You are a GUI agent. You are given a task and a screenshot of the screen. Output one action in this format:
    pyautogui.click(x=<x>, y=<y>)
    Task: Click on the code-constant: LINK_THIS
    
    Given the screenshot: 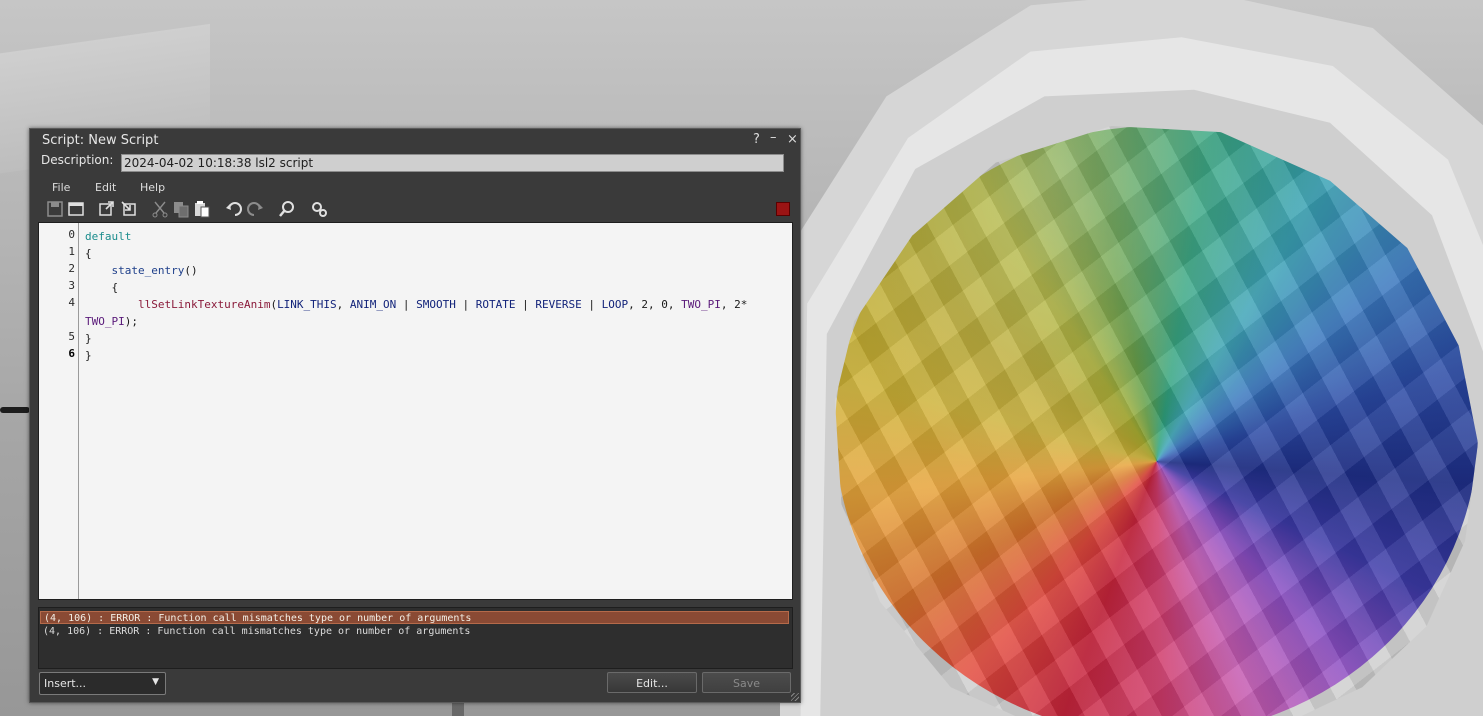 What is the action you would take?
    pyautogui.click(x=307, y=304)
    